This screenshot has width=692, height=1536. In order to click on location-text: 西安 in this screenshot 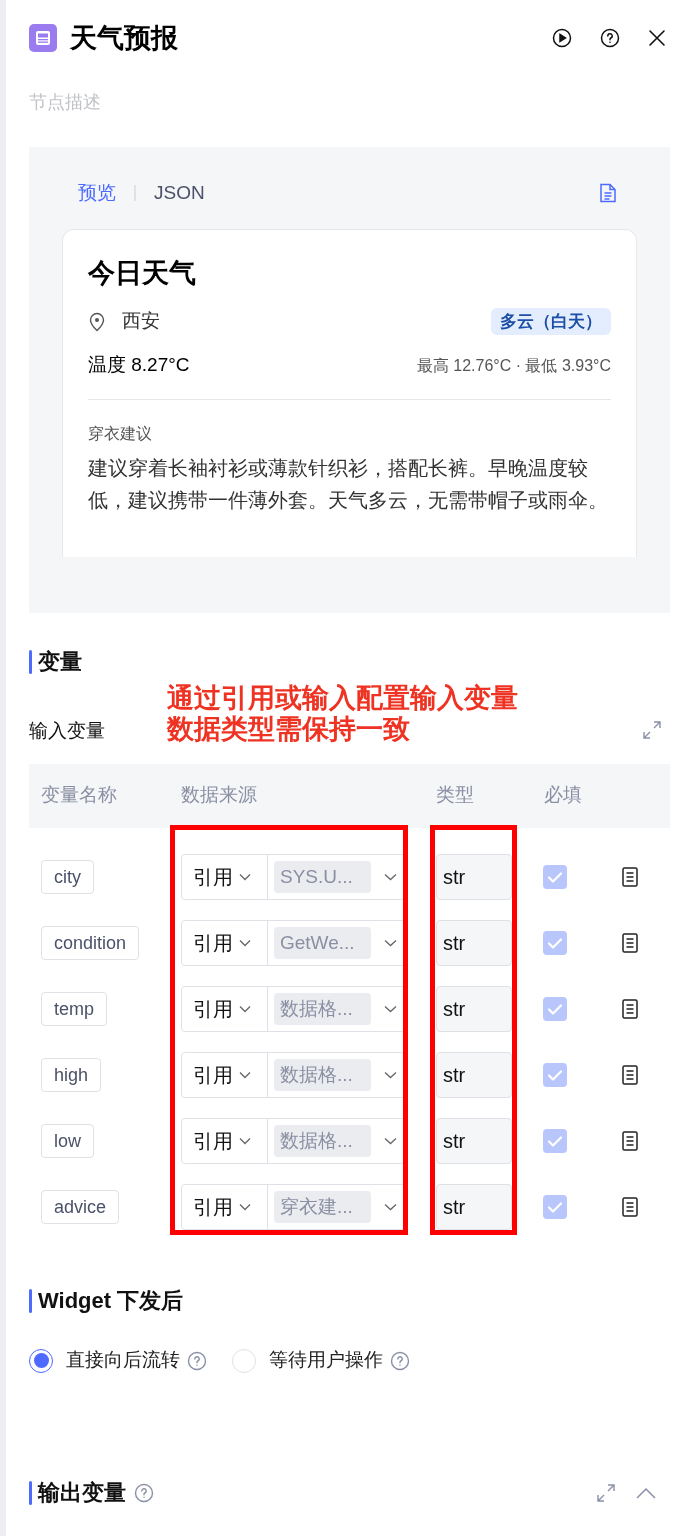, I will do `click(141, 321)`.